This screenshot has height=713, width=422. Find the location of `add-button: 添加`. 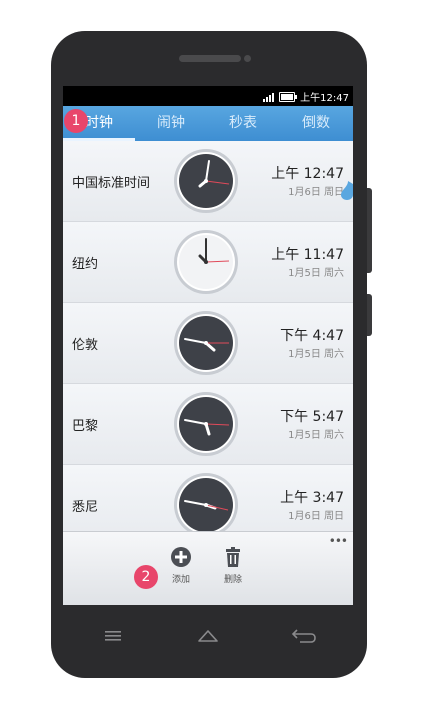

add-button: 添加 is located at coordinates (181, 565).